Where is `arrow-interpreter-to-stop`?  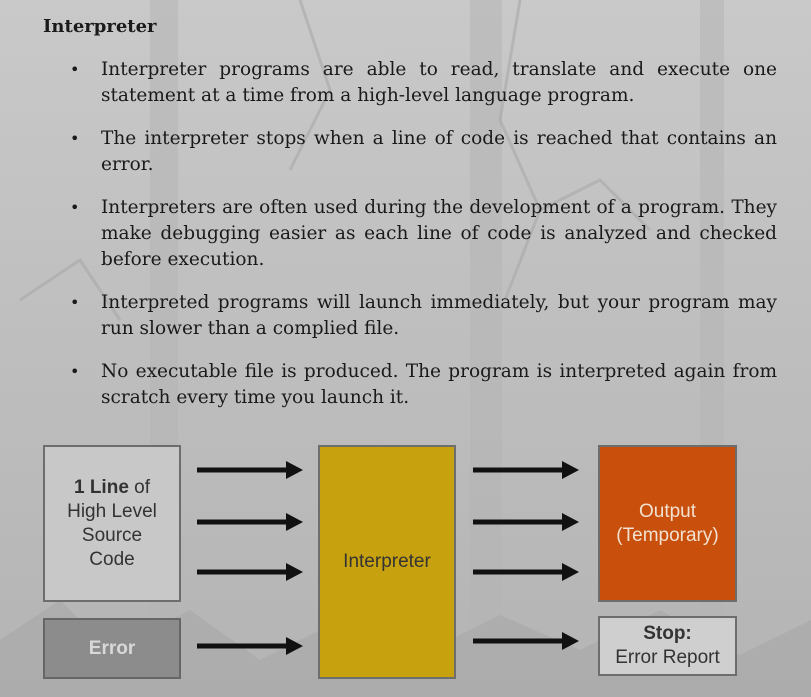 arrow-interpreter-to-stop is located at coordinates (526, 641).